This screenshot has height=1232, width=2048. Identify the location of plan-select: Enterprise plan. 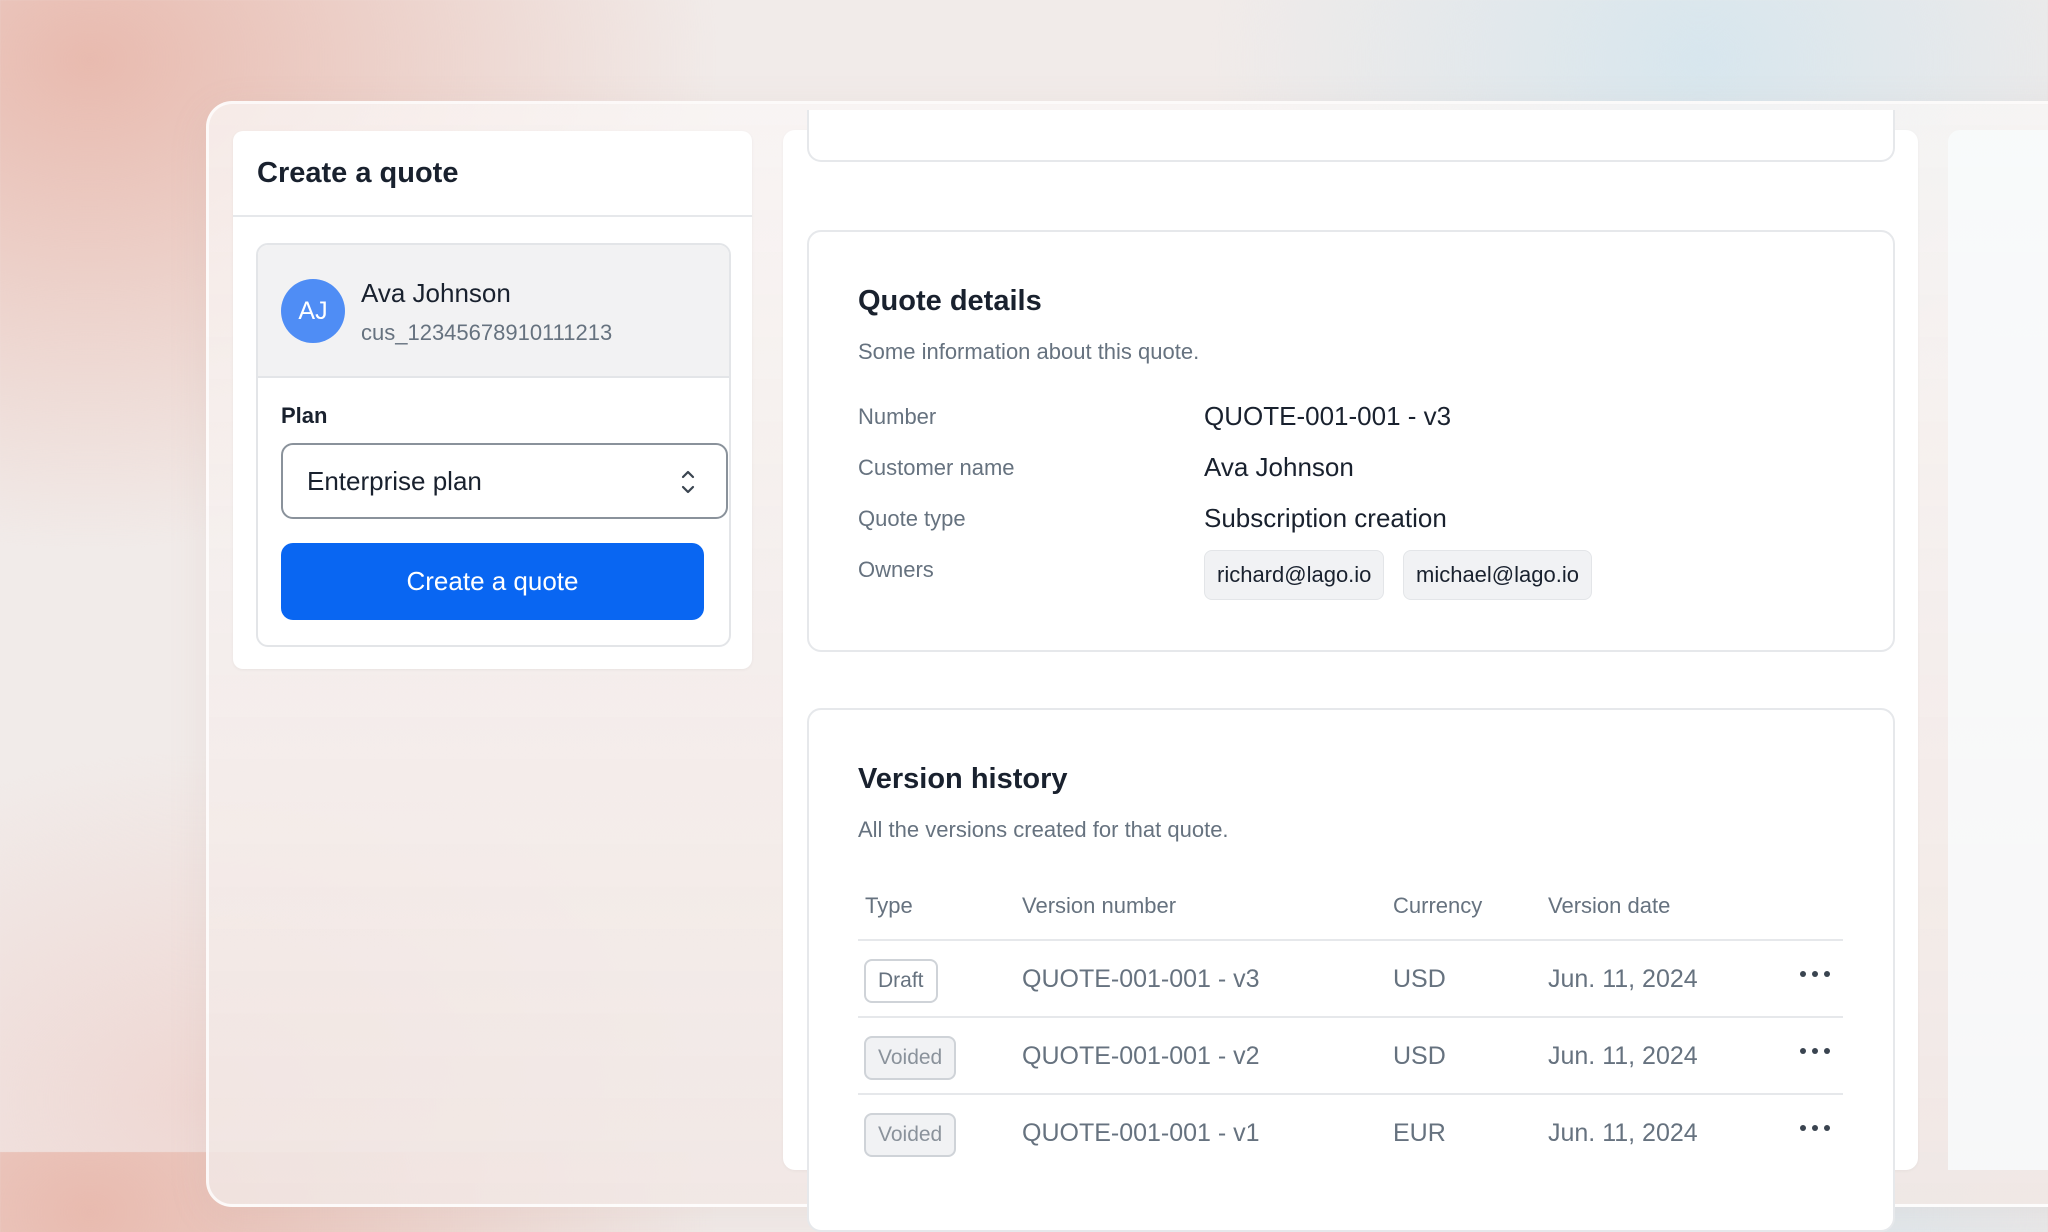
(504, 481).